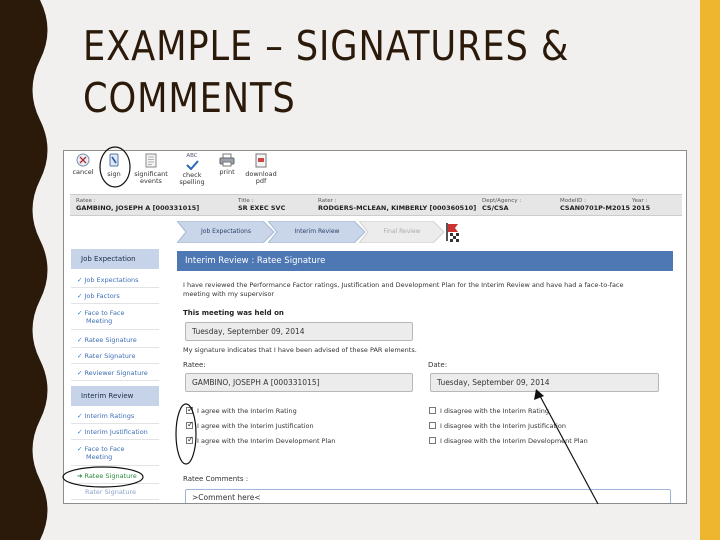 The height and width of the screenshot is (540, 720). I want to click on disagree-rating-checkbox: I disagree with the Interim Rating, so click(489, 411).